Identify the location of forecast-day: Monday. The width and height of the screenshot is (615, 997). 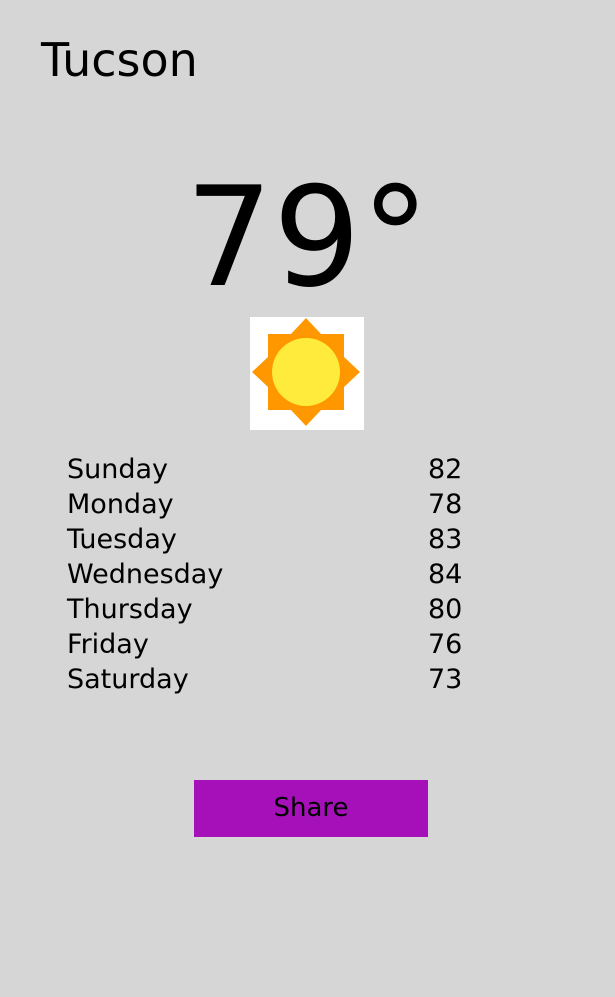
(120, 504).